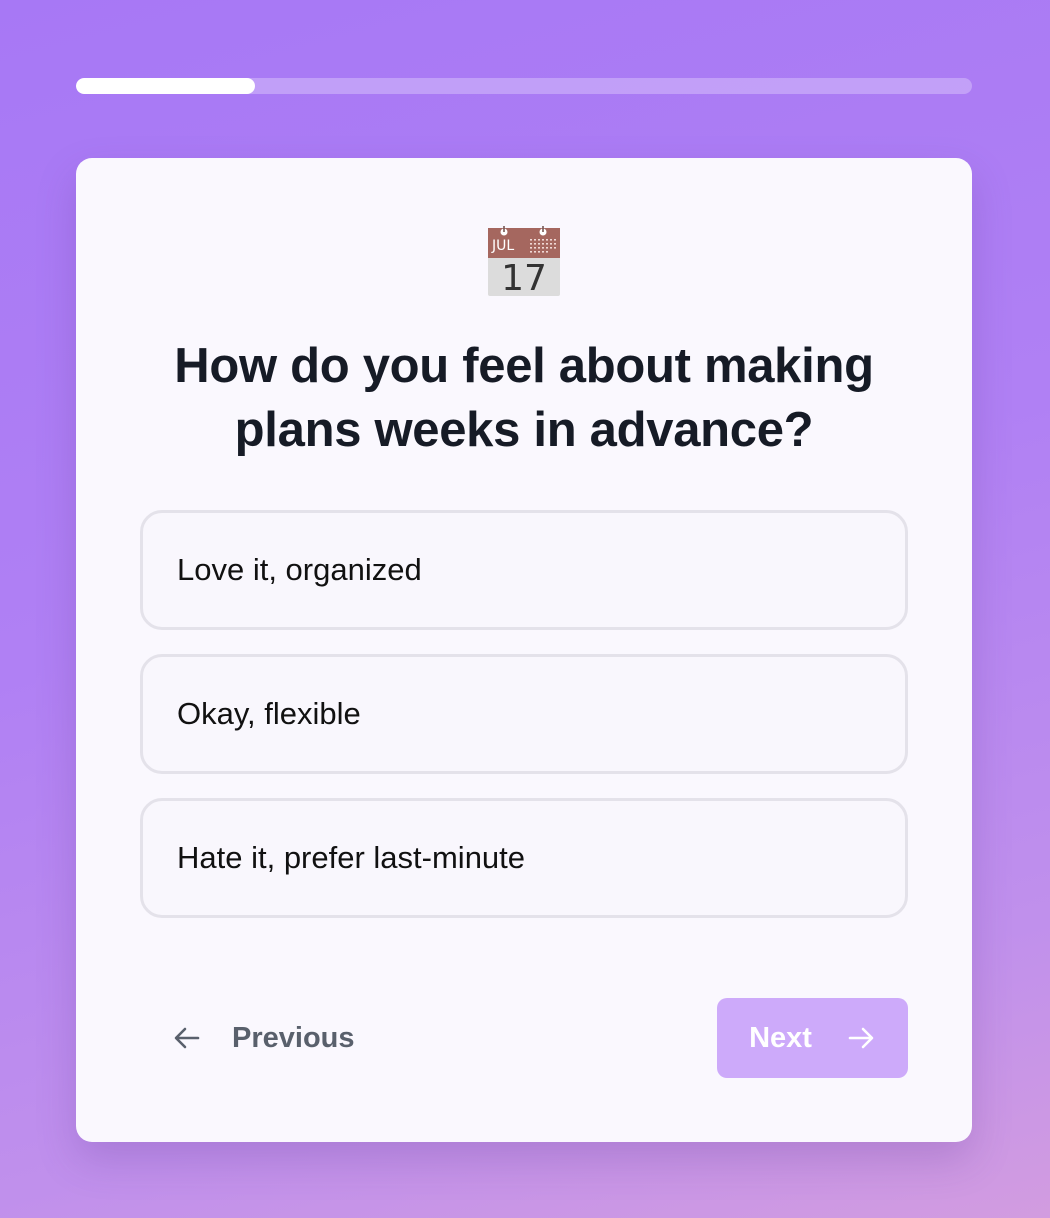  What do you see at coordinates (293, 1037) in the screenshot?
I see `previous-button-label: Previous` at bounding box center [293, 1037].